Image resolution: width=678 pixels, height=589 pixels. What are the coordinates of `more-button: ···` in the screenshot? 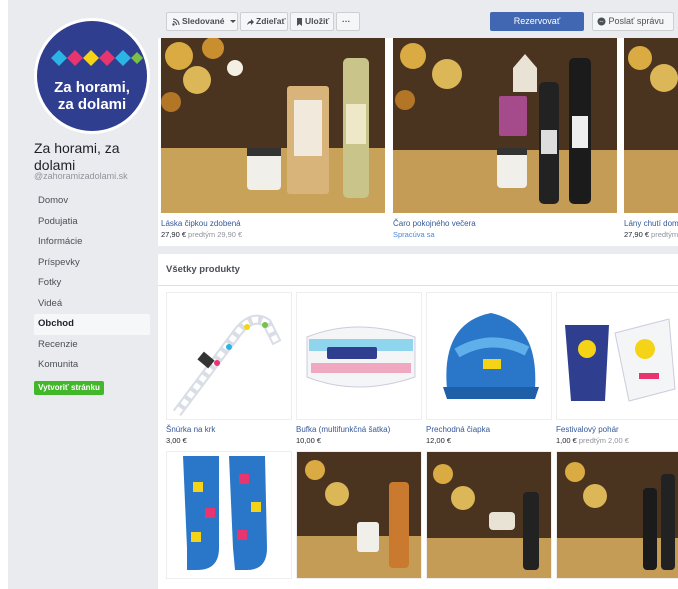 It's located at (348, 21).